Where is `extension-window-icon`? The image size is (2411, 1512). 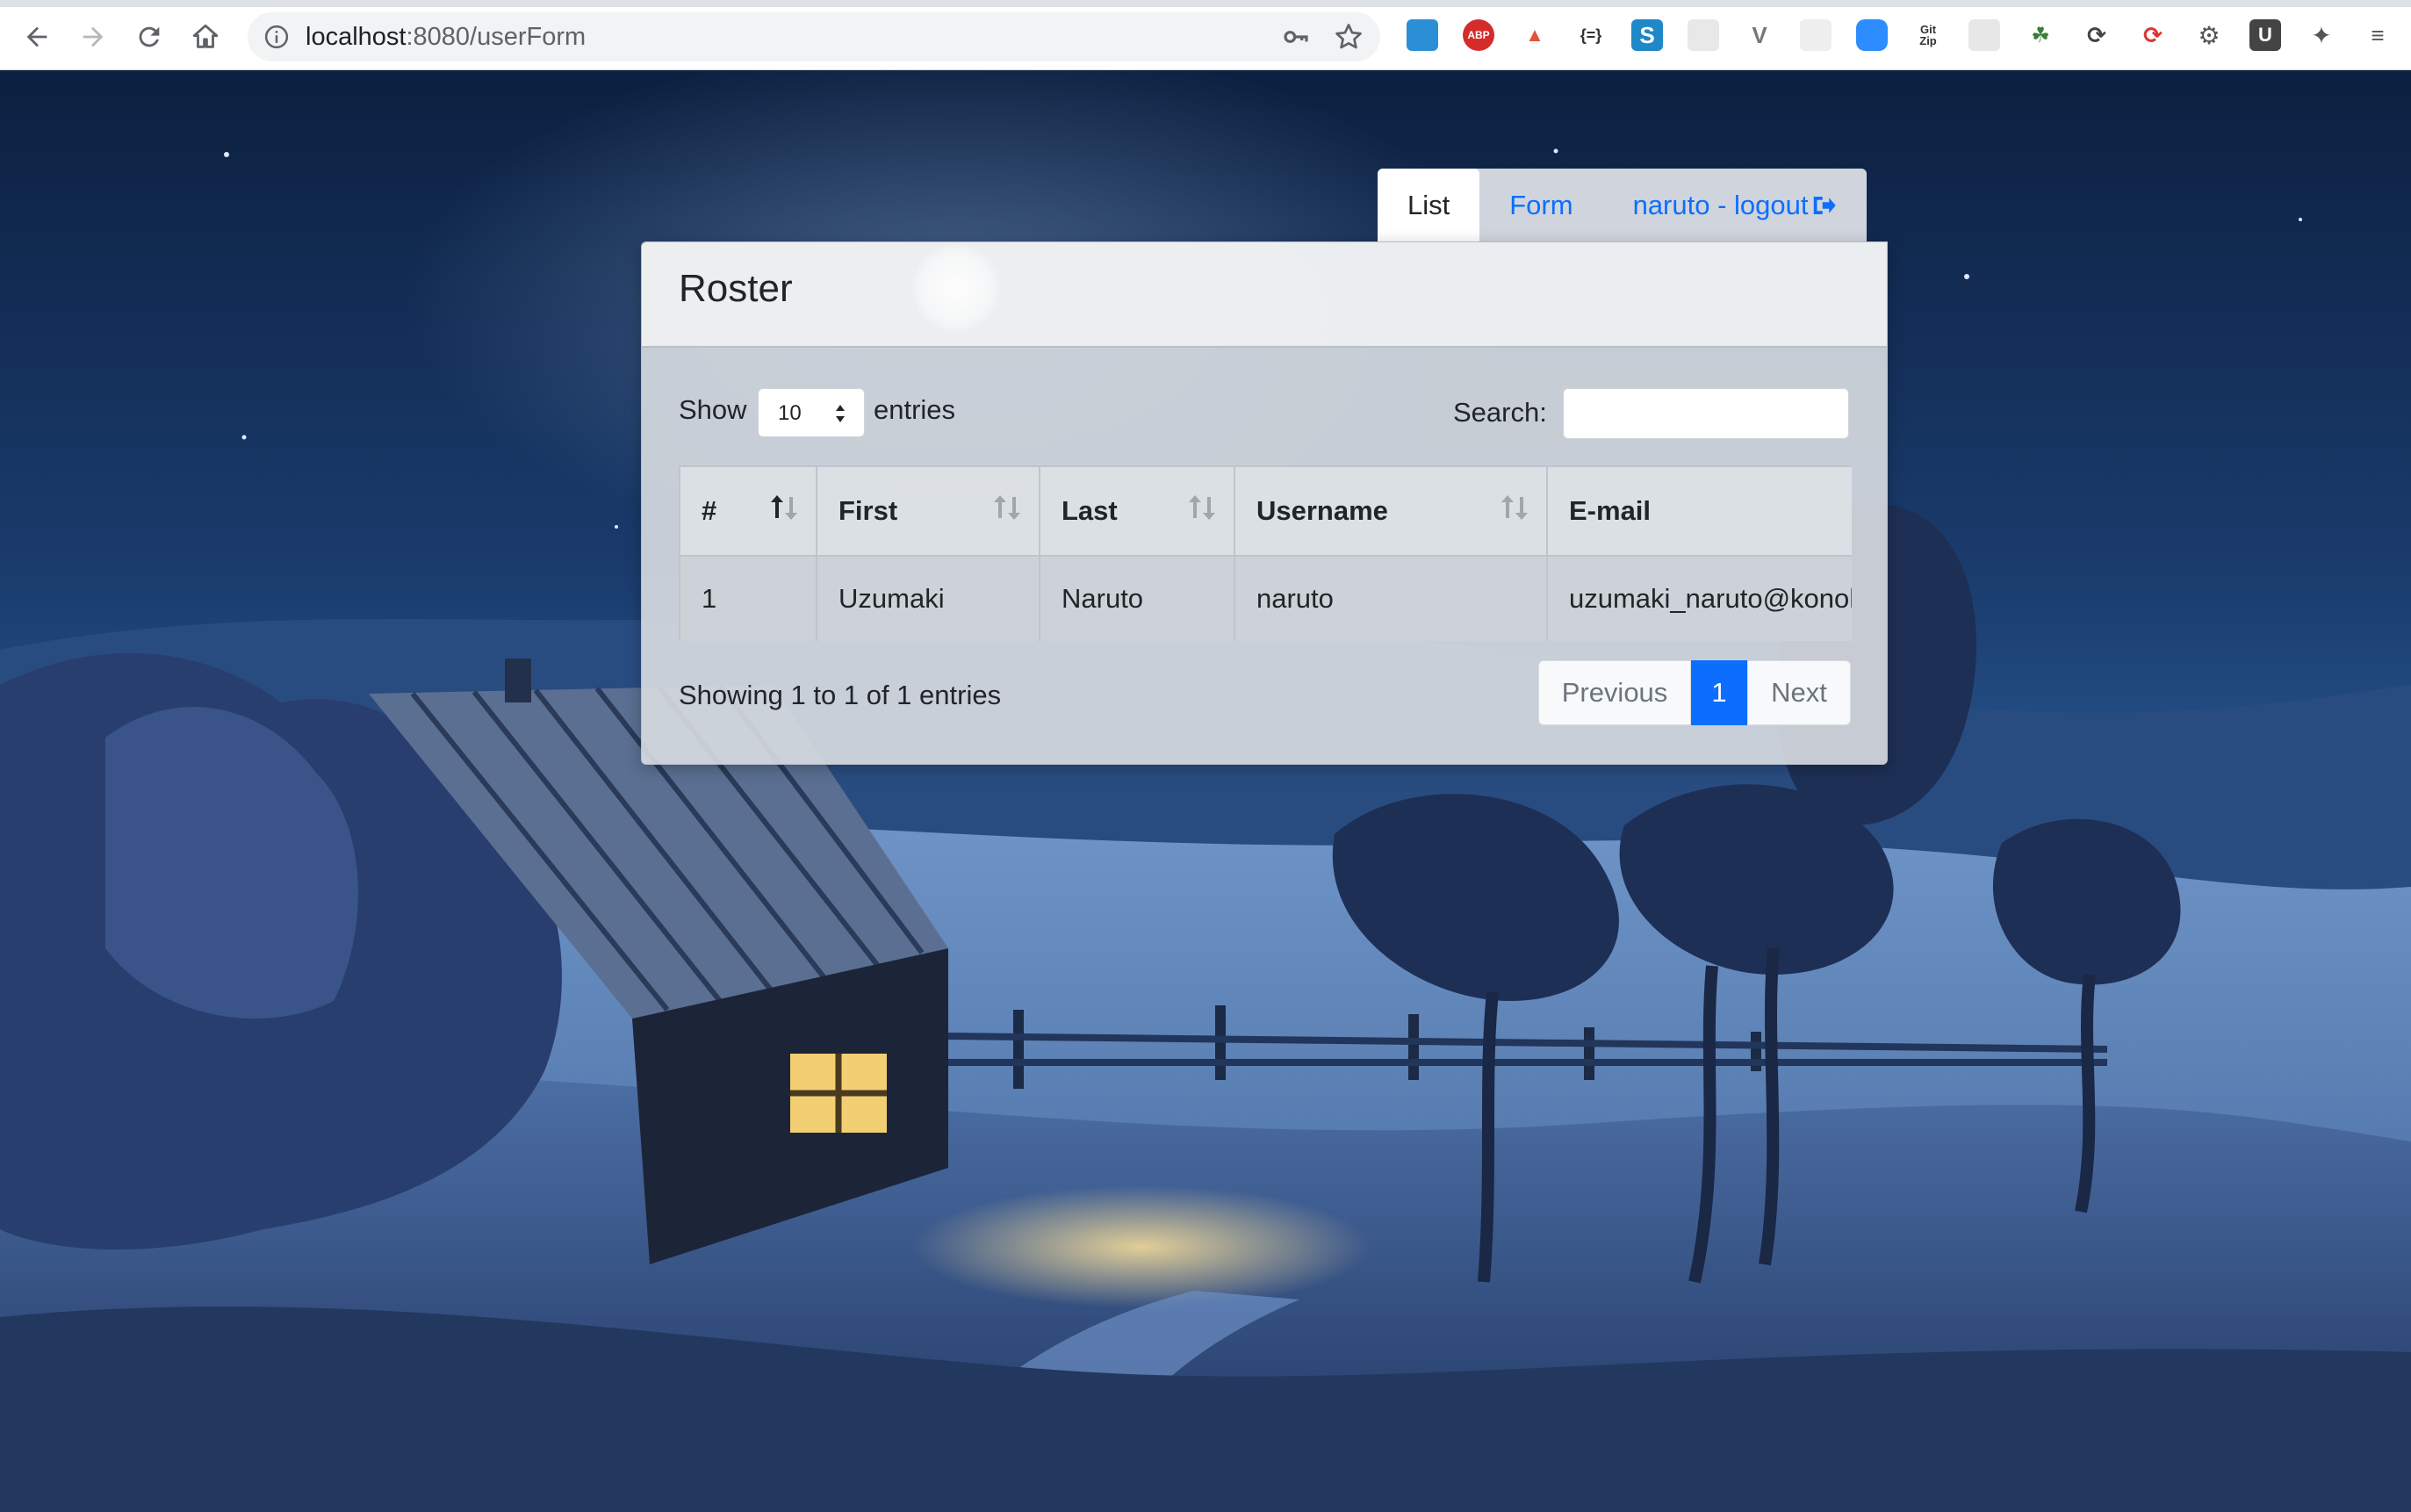
extension-window-icon is located at coordinates (1422, 35).